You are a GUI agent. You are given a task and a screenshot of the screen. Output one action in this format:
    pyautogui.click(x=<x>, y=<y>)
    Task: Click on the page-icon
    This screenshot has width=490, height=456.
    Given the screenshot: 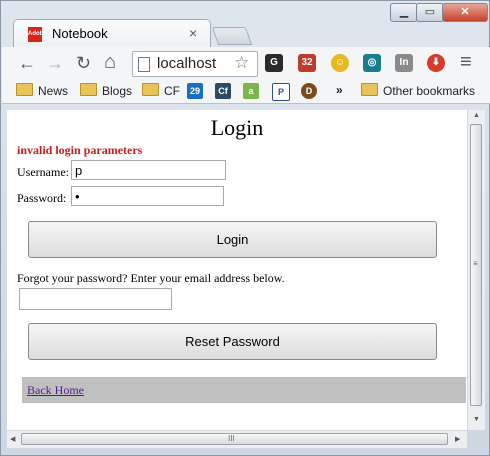 What is the action you would take?
    pyautogui.click(x=144, y=64)
    